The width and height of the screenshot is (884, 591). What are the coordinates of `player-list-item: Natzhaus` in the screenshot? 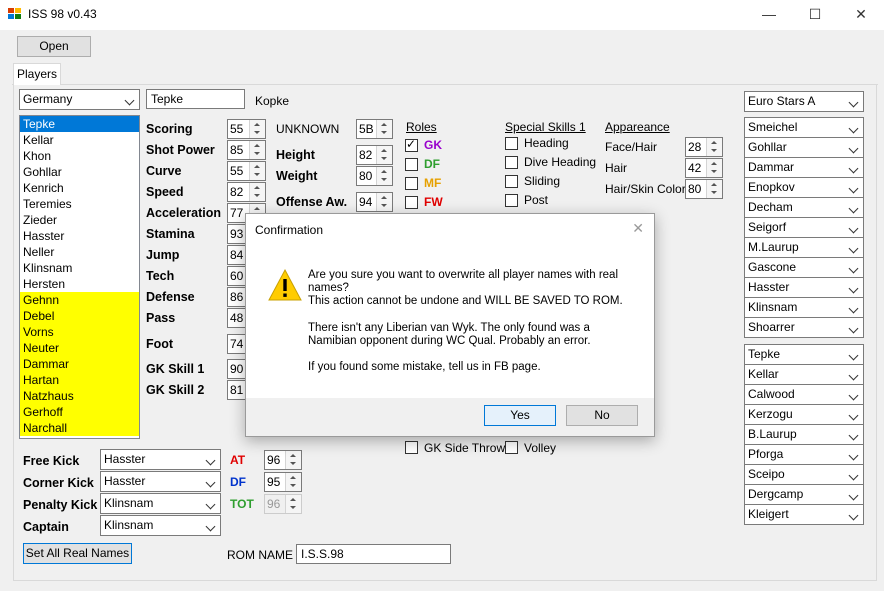 It's located at (79, 396).